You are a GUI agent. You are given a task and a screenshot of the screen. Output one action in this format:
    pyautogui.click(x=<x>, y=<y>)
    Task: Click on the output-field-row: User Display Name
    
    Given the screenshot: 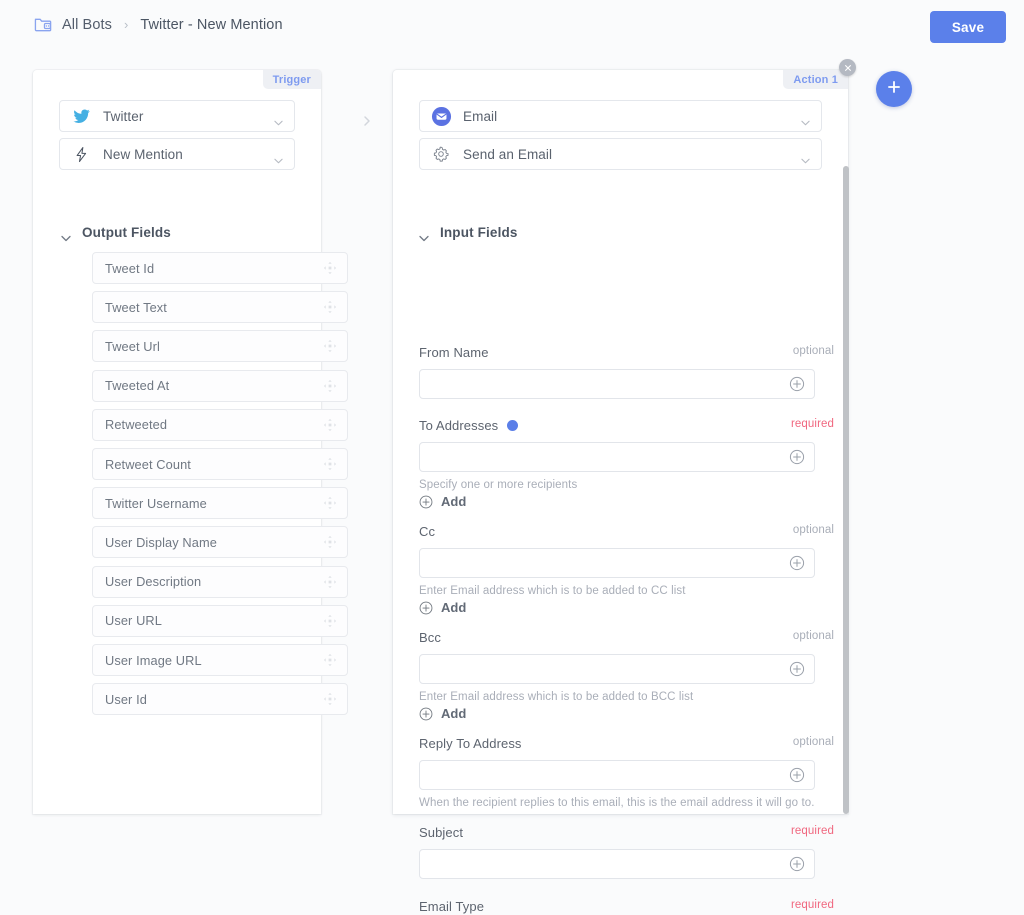 What is the action you would take?
    pyautogui.click(x=220, y=542)
    